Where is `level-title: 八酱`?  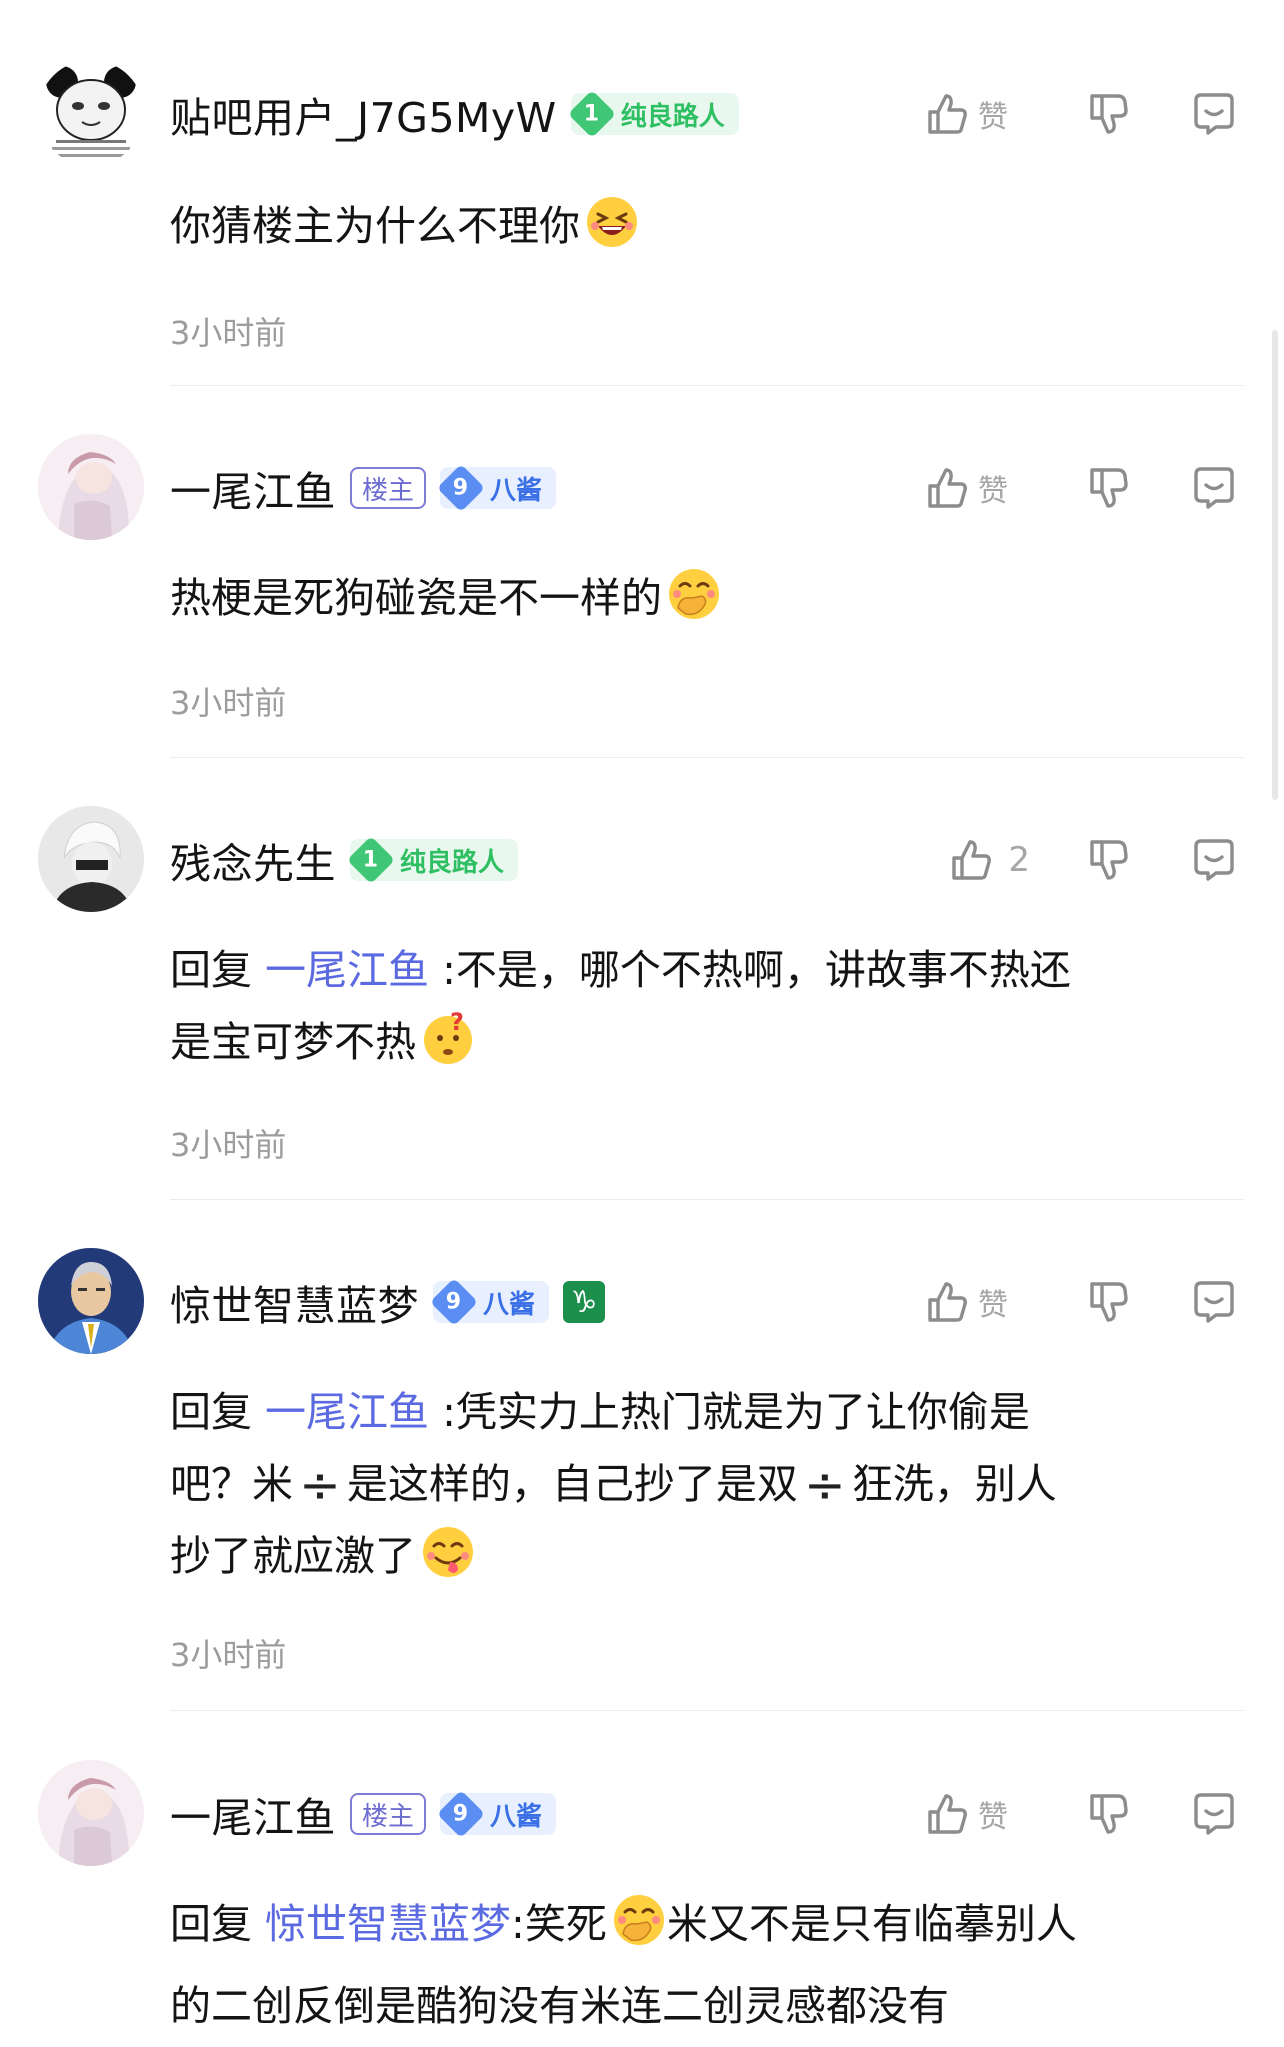 level-title: 八酱 is located at coordinates (516, 1816).